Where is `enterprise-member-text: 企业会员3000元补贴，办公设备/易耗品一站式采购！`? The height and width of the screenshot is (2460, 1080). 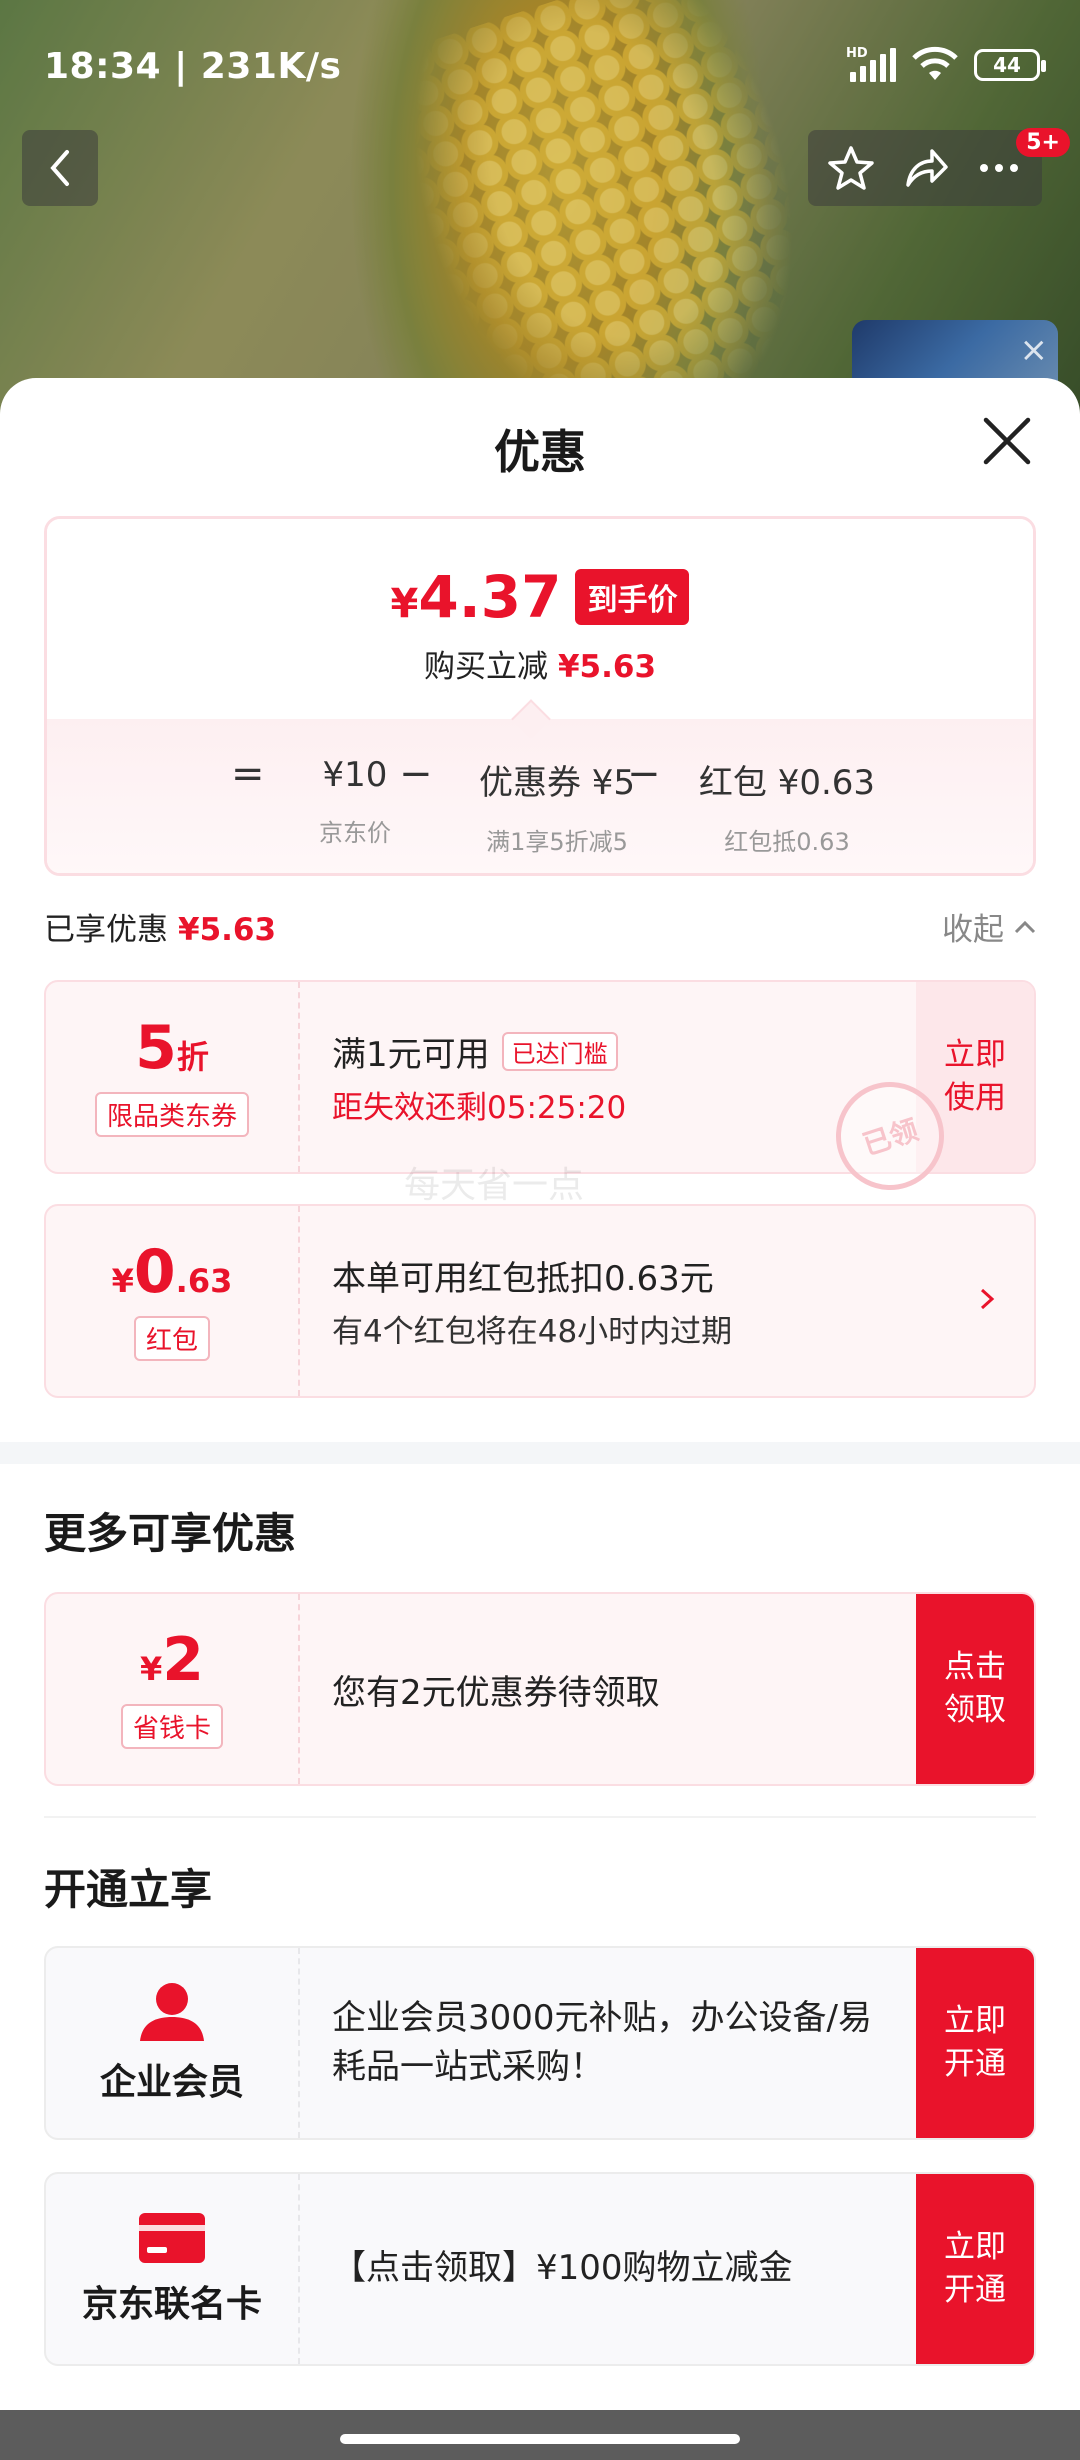 enterprise-member-text: 企业会员3000元补贴，办公设备/易耗品一站式采购！ is located at coordinates (602, 2042).